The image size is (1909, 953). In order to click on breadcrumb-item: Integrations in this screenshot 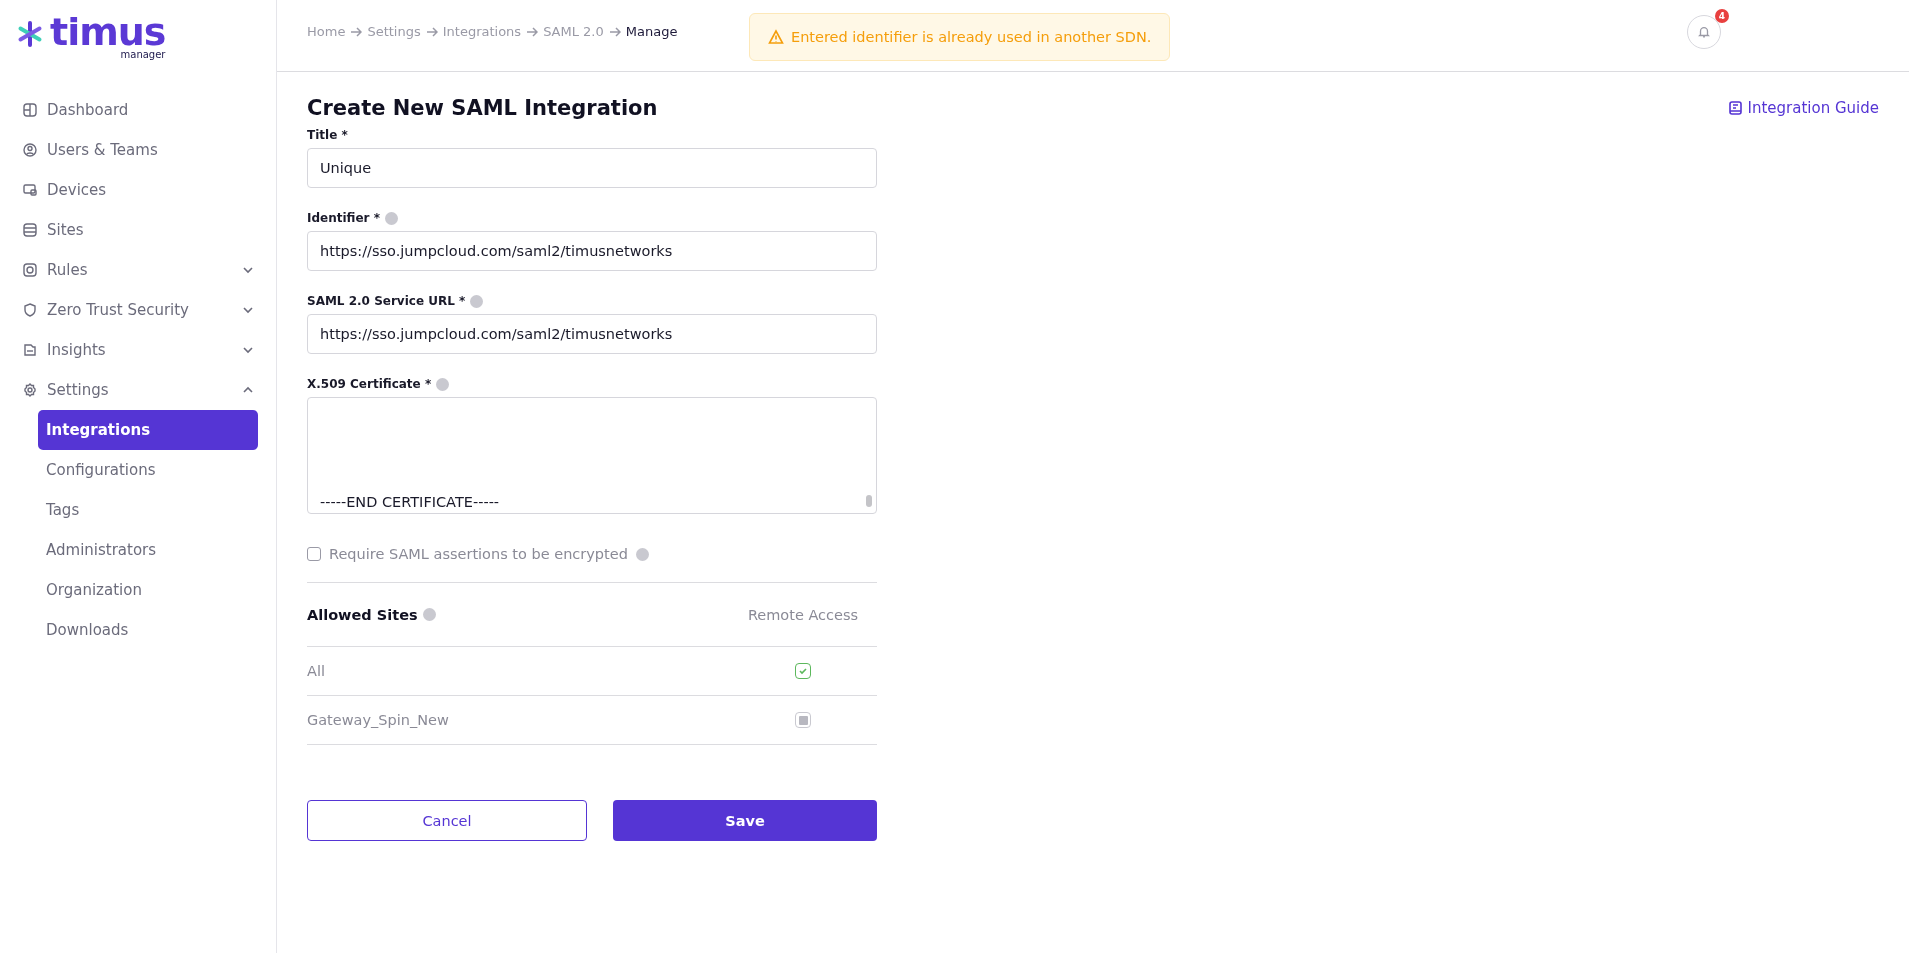, I will do `click(482, 31)`.